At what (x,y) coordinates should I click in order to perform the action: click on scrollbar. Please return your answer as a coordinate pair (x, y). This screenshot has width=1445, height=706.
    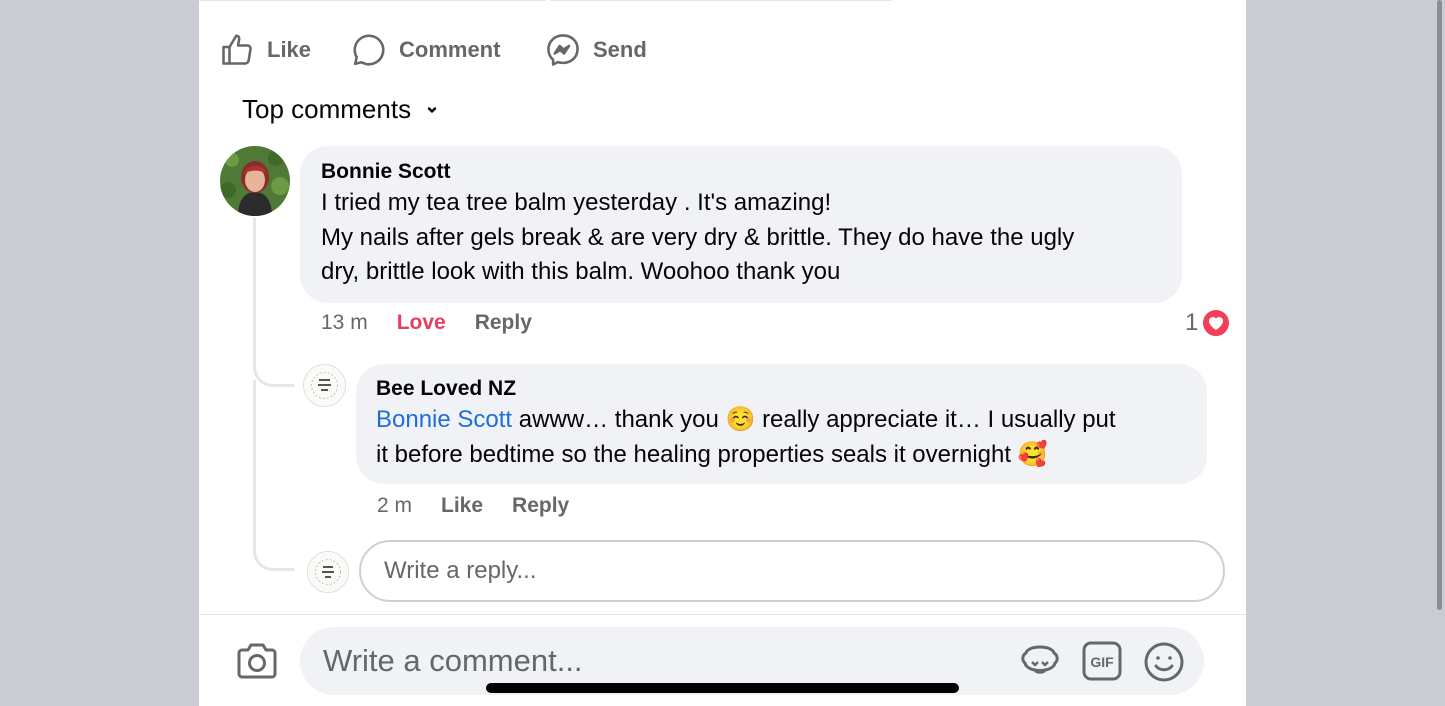
    Looking at the image, I should click on (1439, 305).